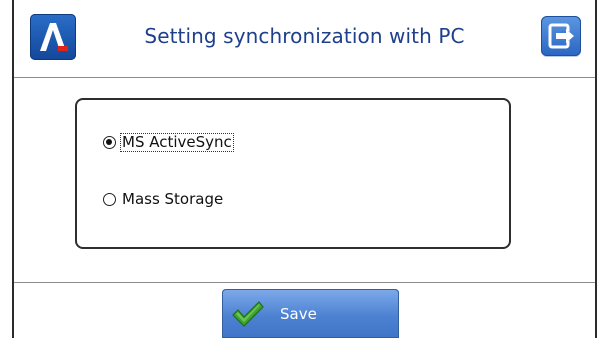  I want to click on exit-button, so click(561, 36).